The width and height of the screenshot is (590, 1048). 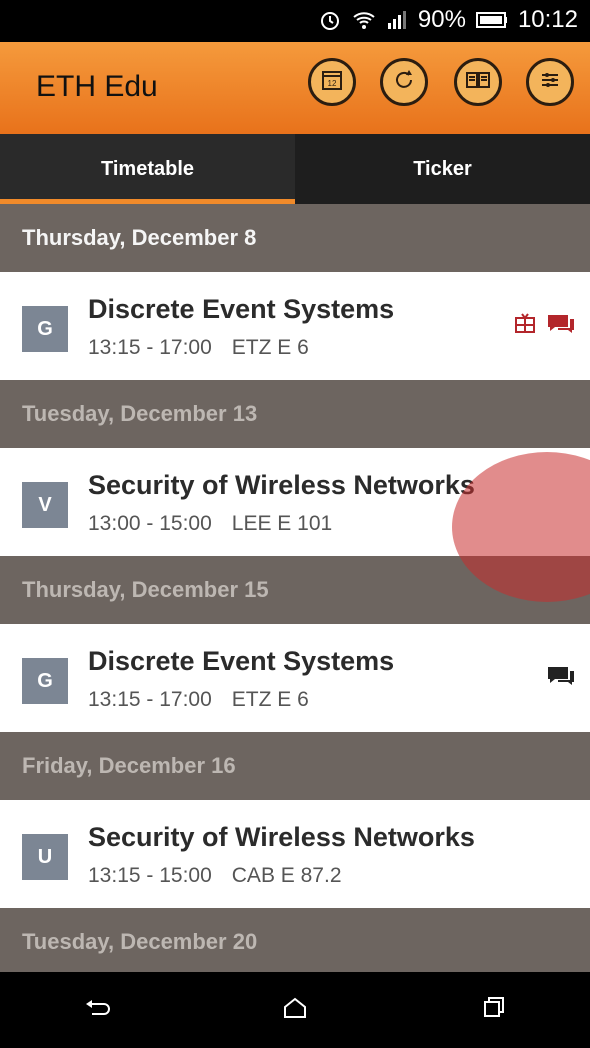 What do you see at coordinates (45, 857) in the screenshot?
I see `course-type-badge: U` at bounding box center [45, 857].